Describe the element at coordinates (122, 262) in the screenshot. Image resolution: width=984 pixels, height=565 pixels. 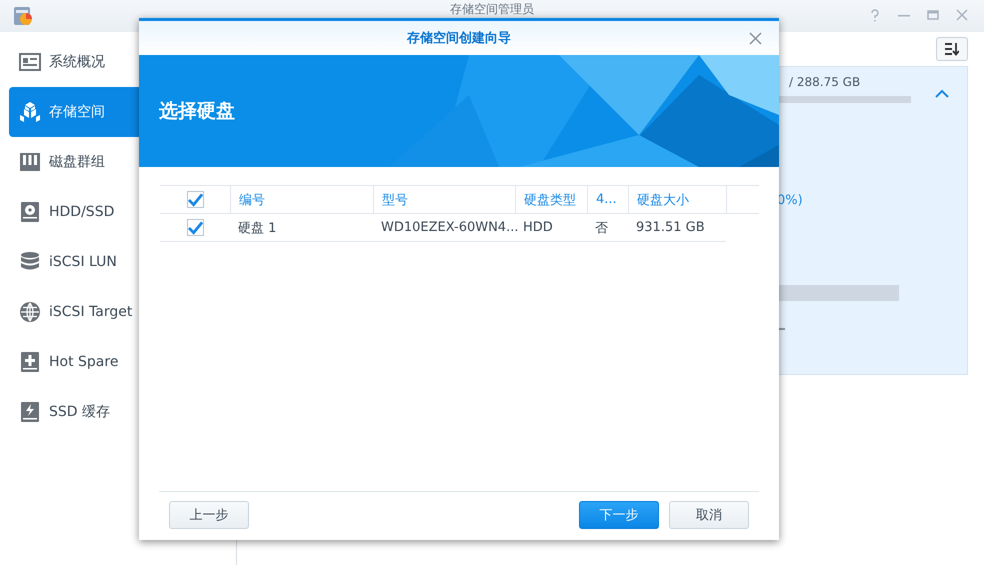
I see `sidebar-item: iSCSI LUN` at that location.